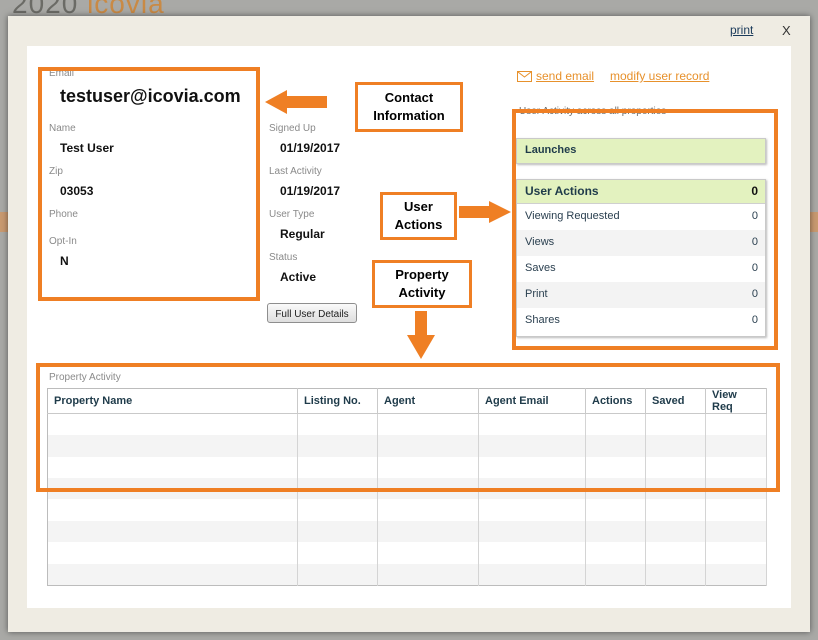 The image size is (818, 640). I want to click on mail-icon, so click(524, 76).